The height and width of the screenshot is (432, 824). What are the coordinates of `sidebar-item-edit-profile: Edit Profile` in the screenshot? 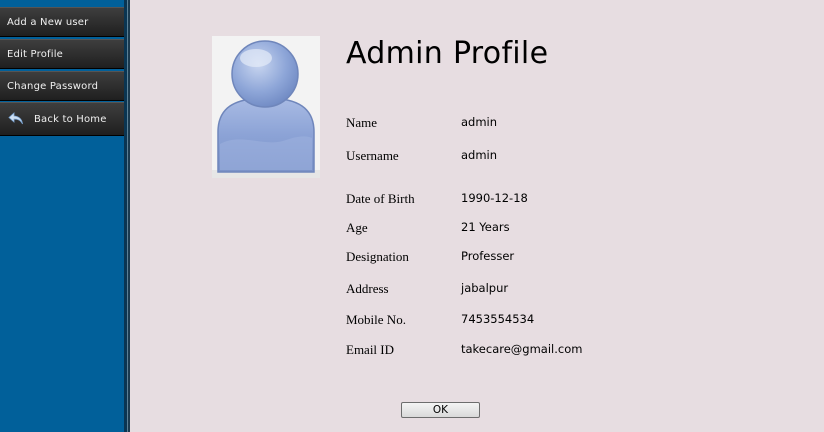 It's located at (62, 54).